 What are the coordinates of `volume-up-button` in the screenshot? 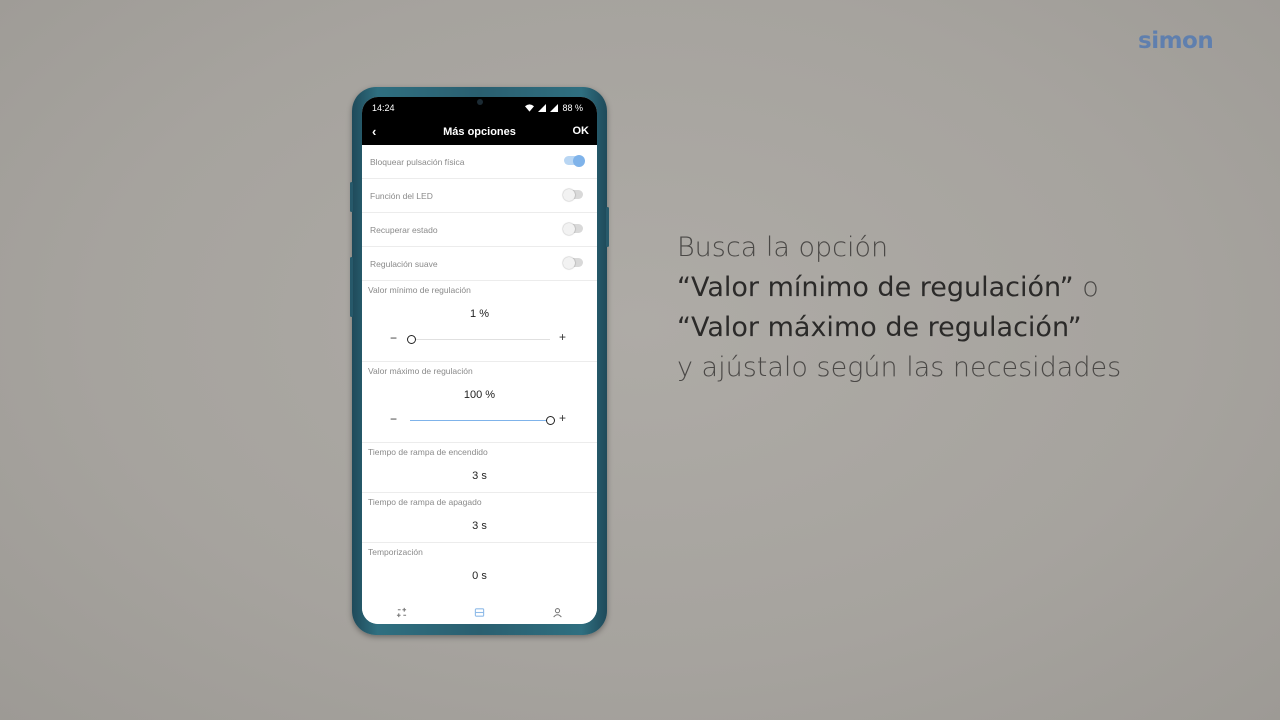 It's located at (351, 197).